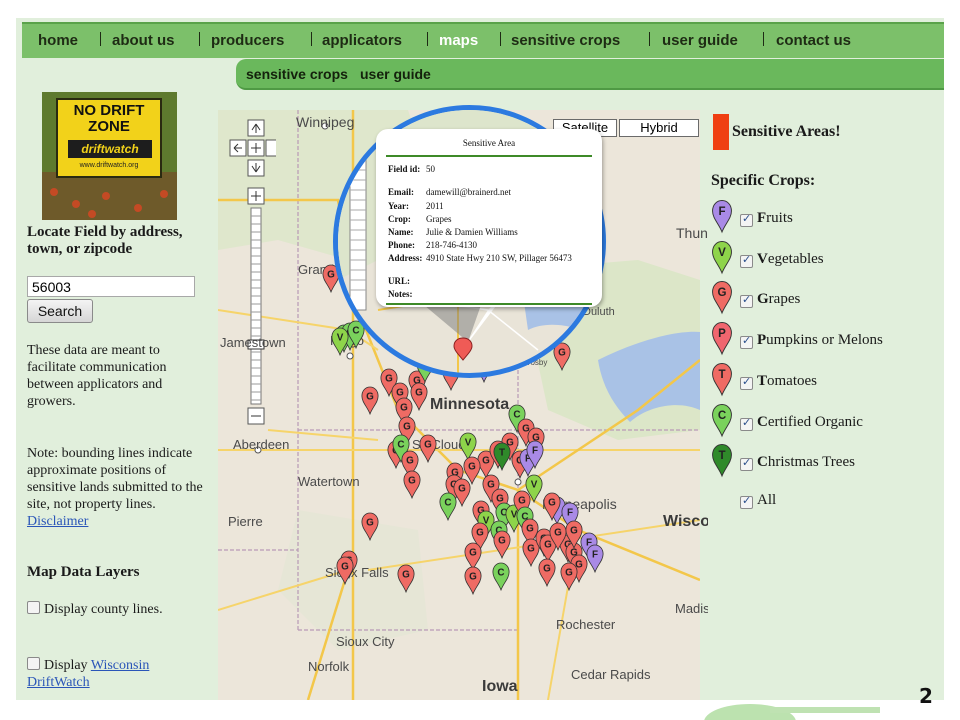 This screenshot has height=720, width=960. What do you see at coordinates (115, 609) in the screenshot?
I see `county-lines-option: Display county lines.` at bounding box center [115, 609].